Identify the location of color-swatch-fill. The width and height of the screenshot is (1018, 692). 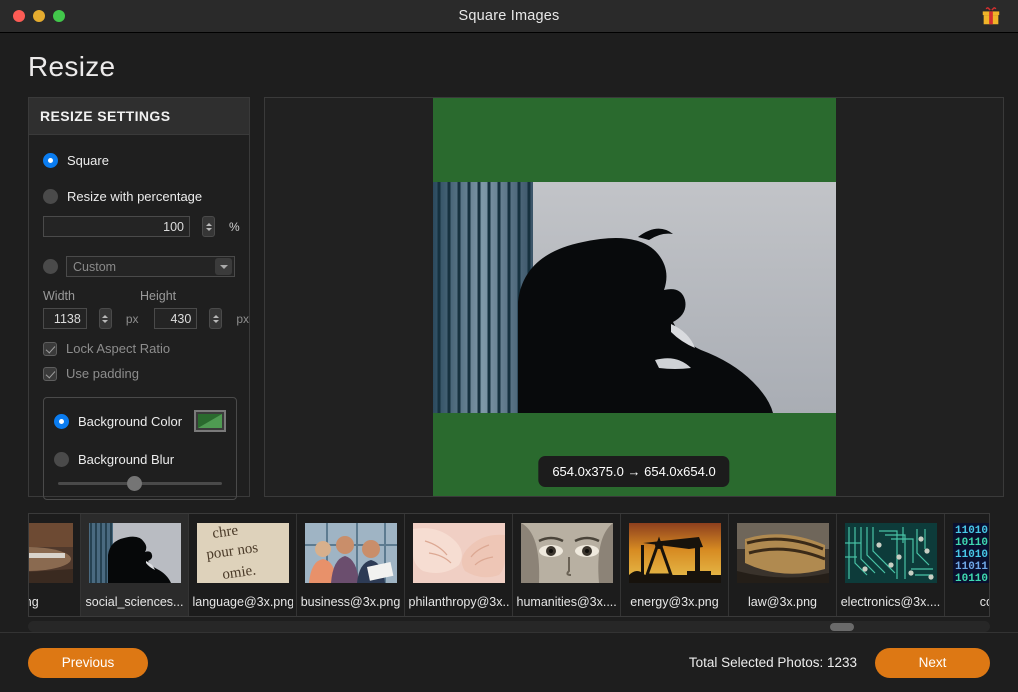
(210, 421).